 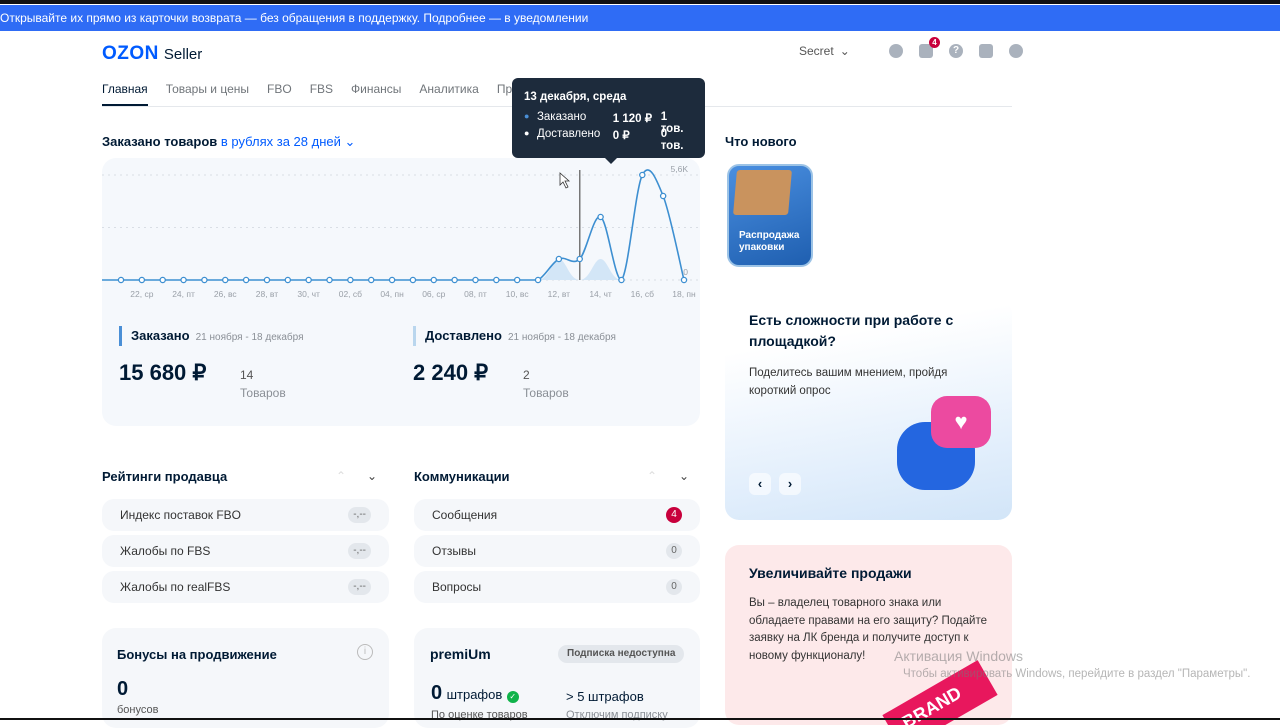 I want to click on bonus-value: 0, so click(x=123, y=689).